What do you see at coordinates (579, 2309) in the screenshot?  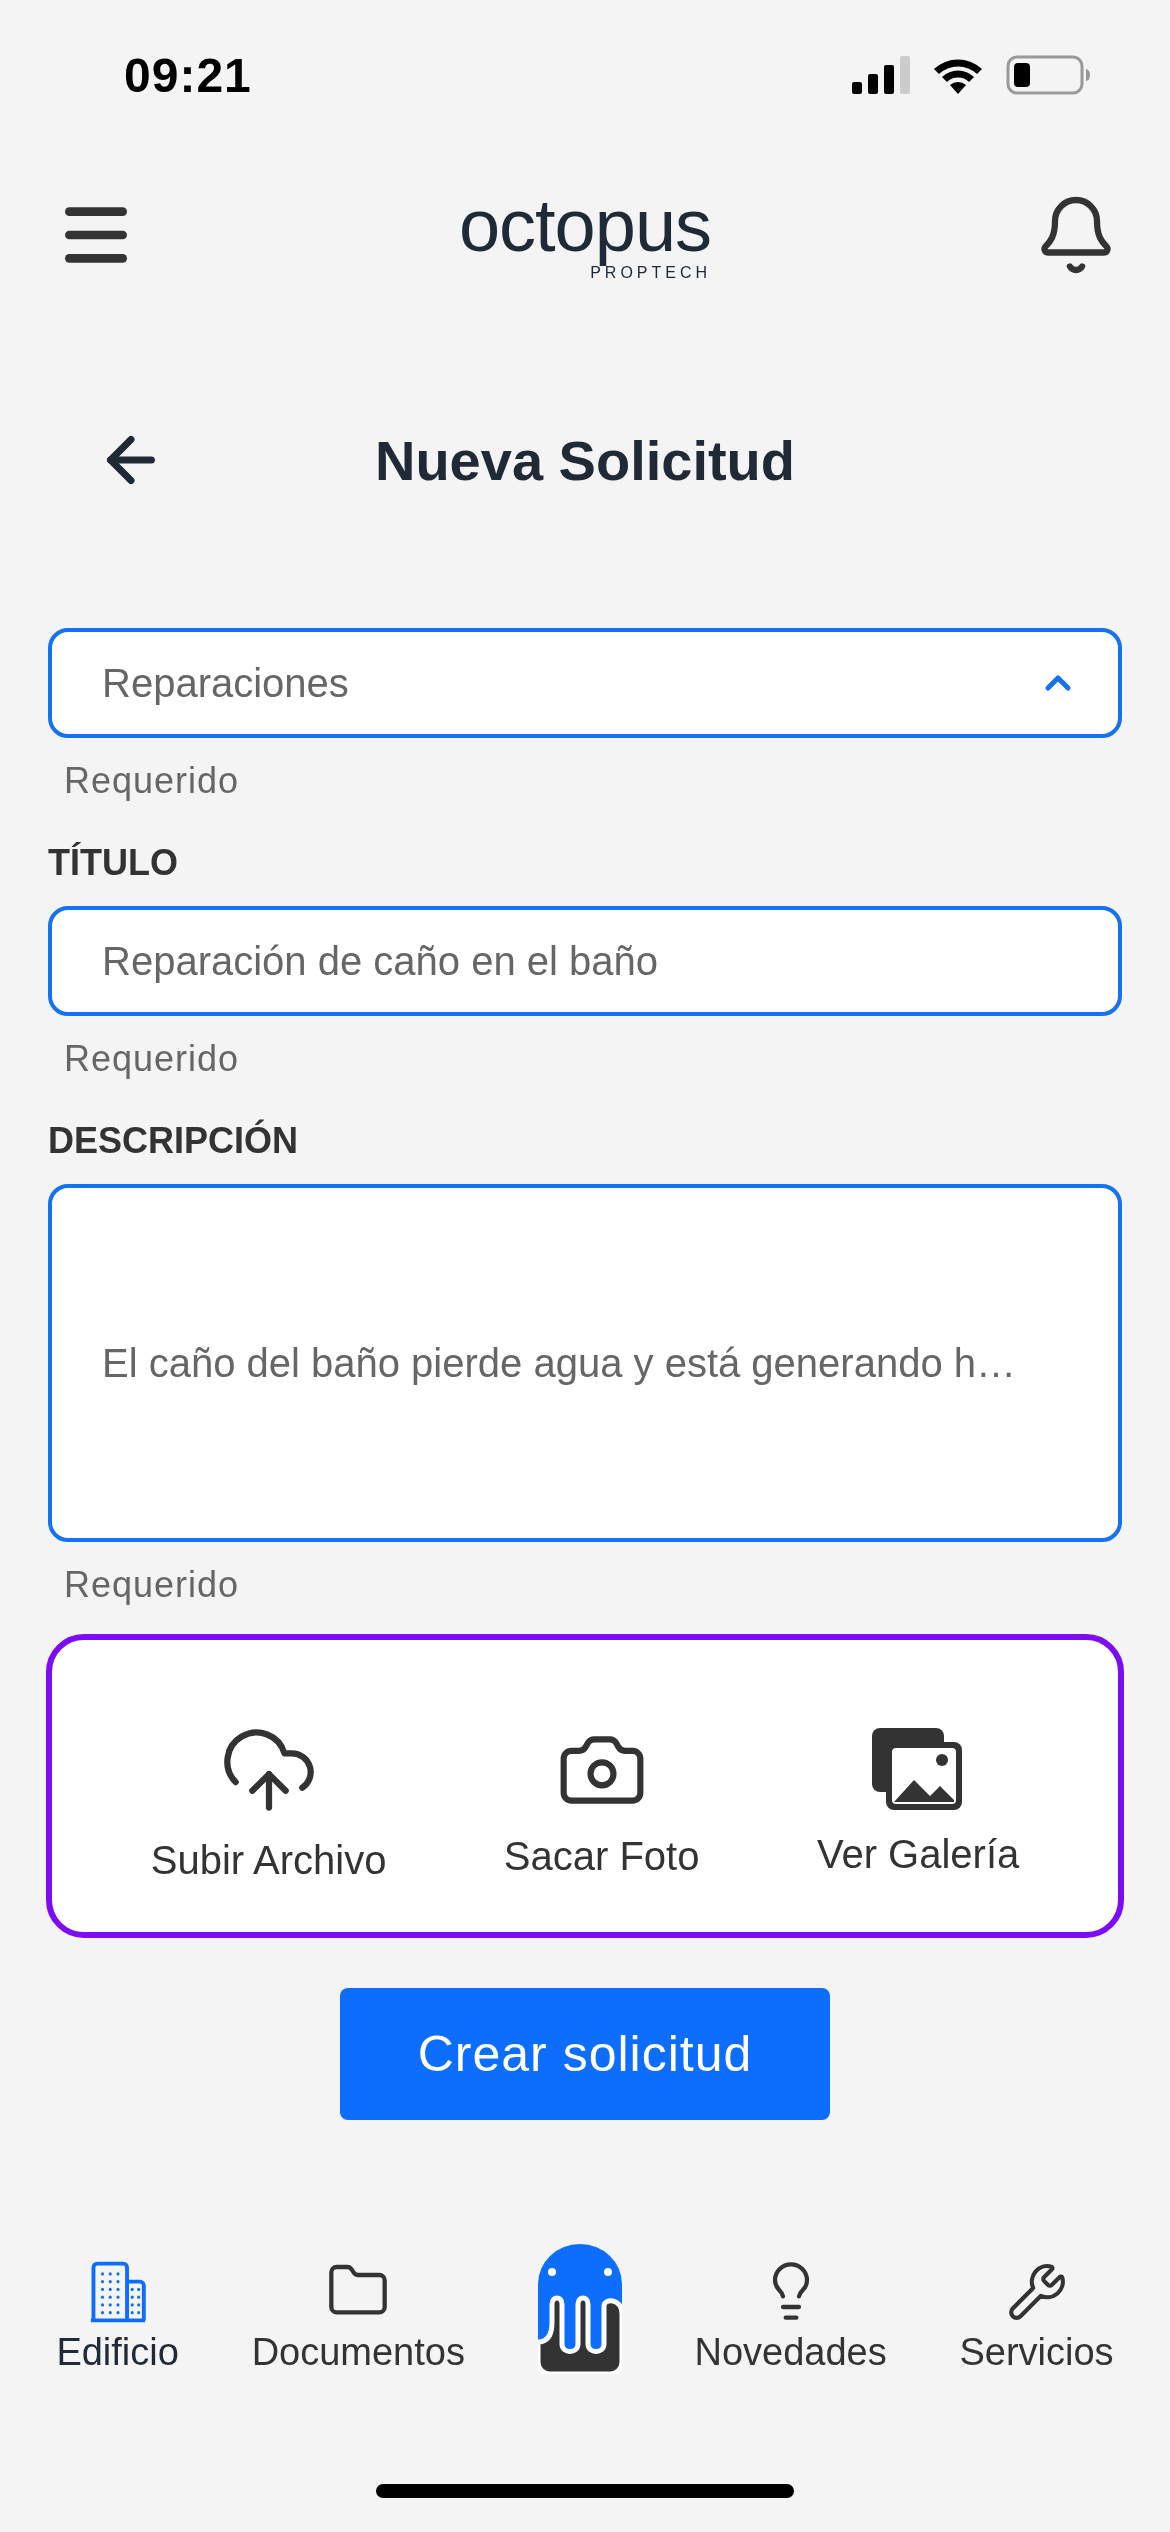 I see `octopus-logo-icon` at bounding box center [579, 2309].